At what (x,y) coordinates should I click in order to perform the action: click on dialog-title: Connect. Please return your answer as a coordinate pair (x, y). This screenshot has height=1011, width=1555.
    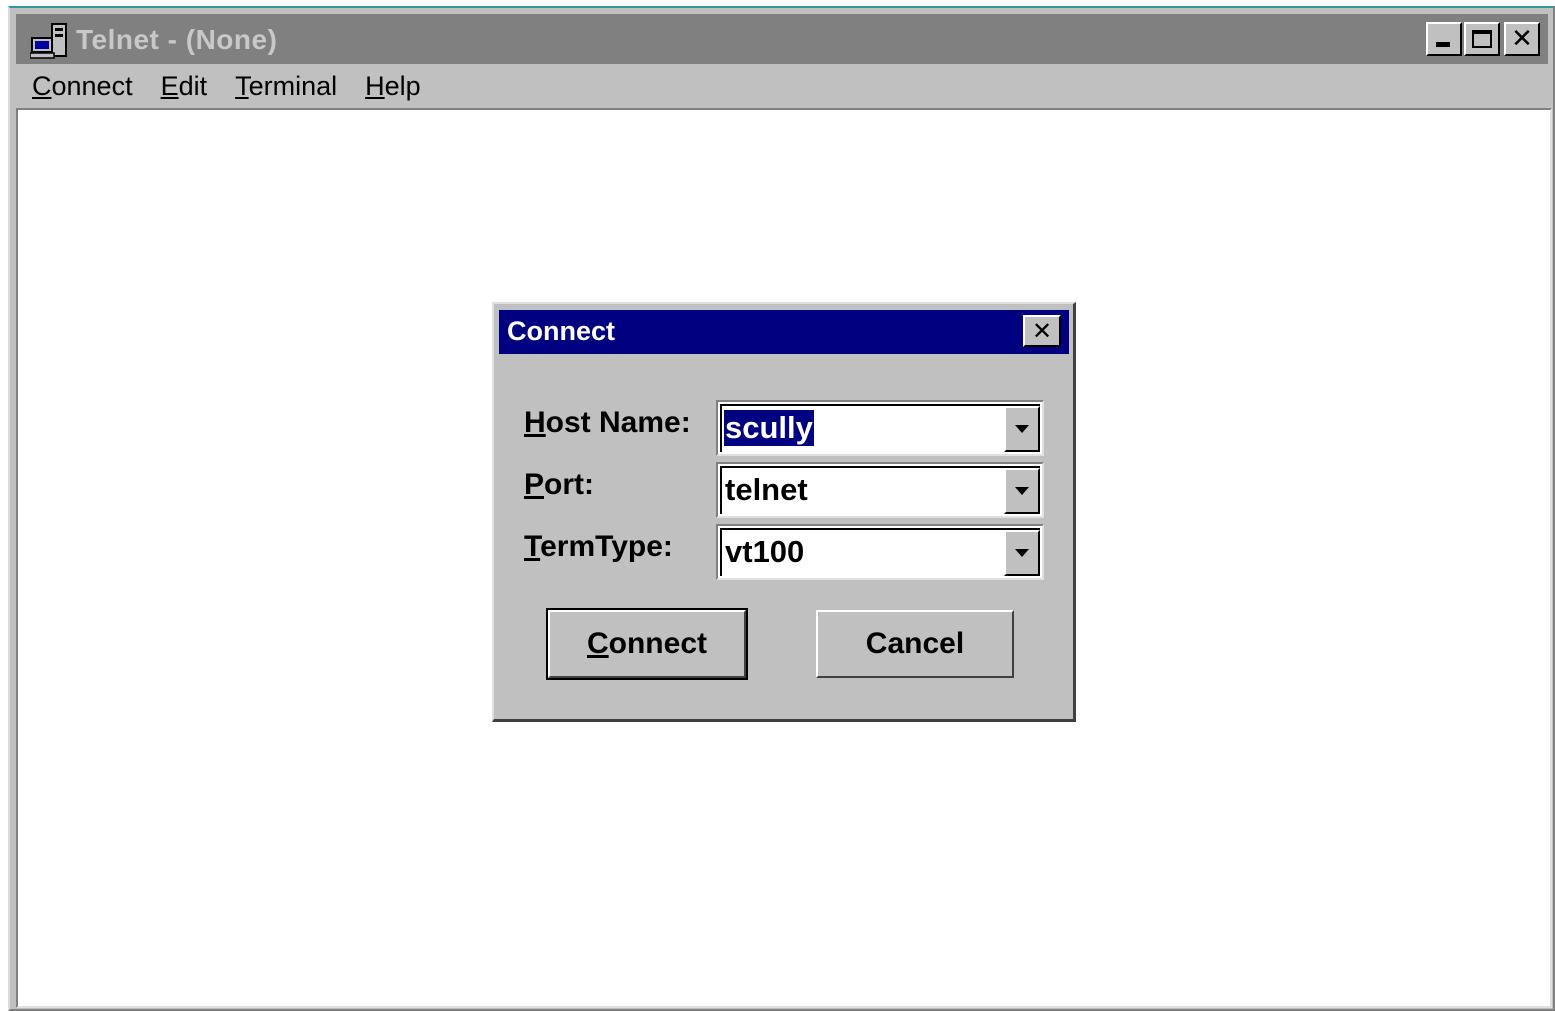
    Looking at the image, I should click on (561, 331).